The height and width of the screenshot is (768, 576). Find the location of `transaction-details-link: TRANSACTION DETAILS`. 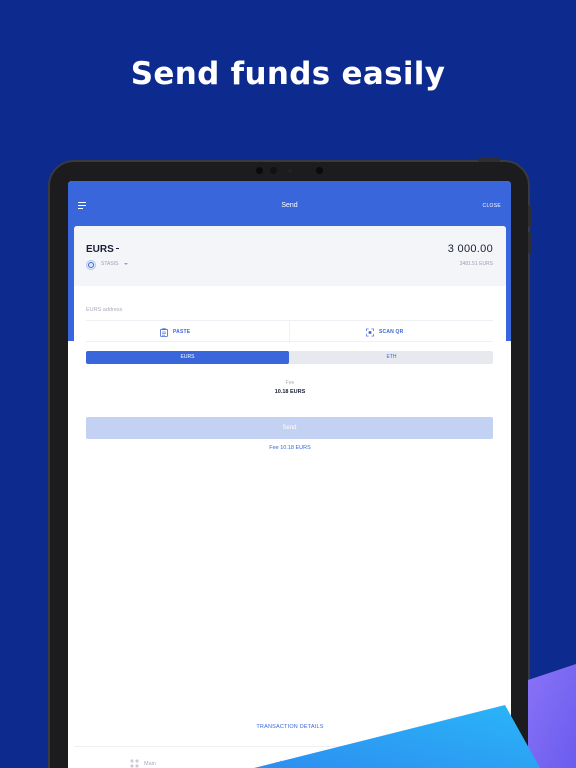

transaction-details-link: TRANSACTION DETAILS is located at coordinates (290, 727).